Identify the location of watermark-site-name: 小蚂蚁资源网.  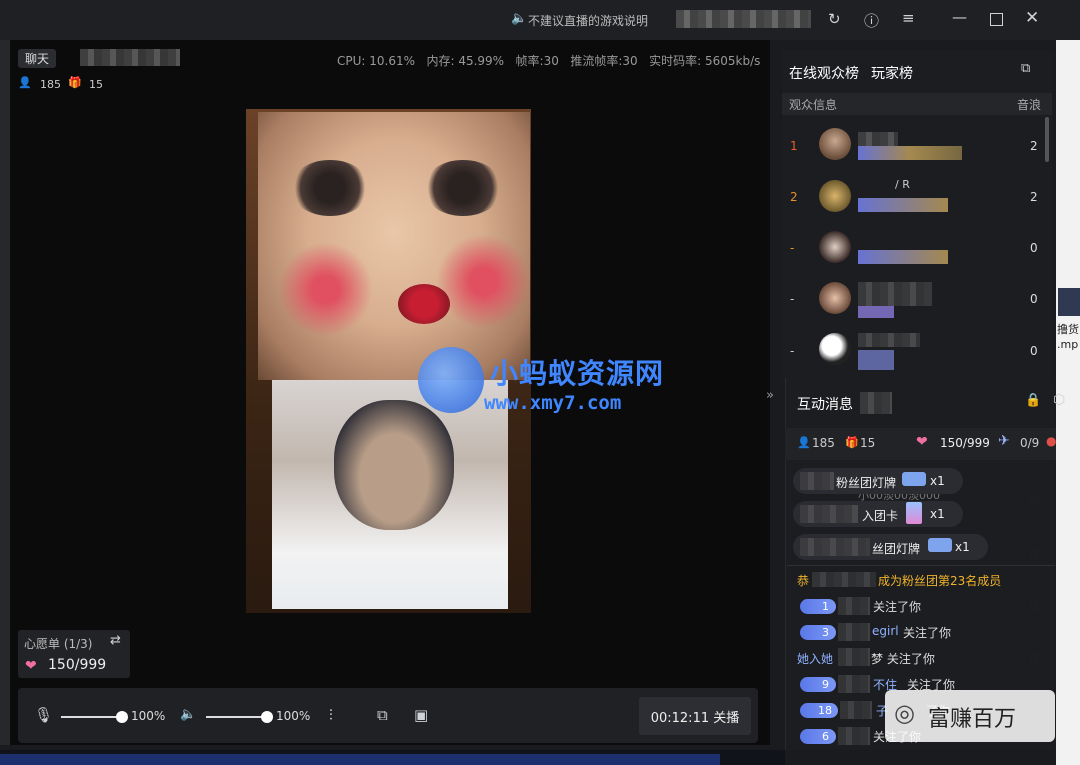
(577, 373).